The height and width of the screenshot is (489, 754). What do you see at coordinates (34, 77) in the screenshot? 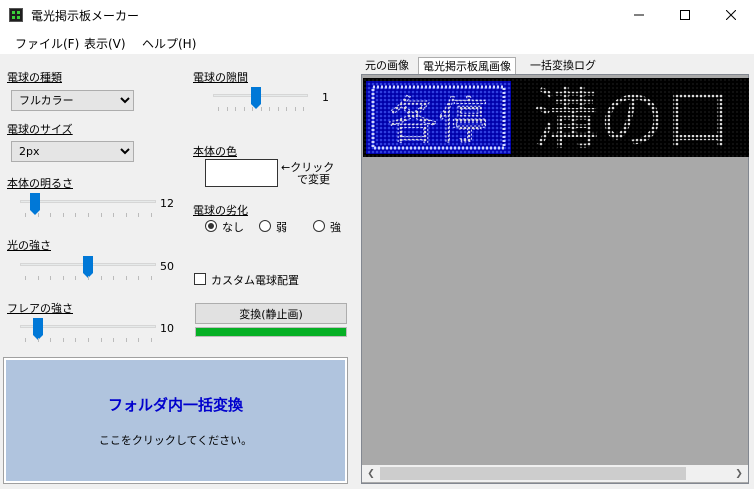
I see `bulb-type-label: 電球の種類` at bounding box center [34, 77].